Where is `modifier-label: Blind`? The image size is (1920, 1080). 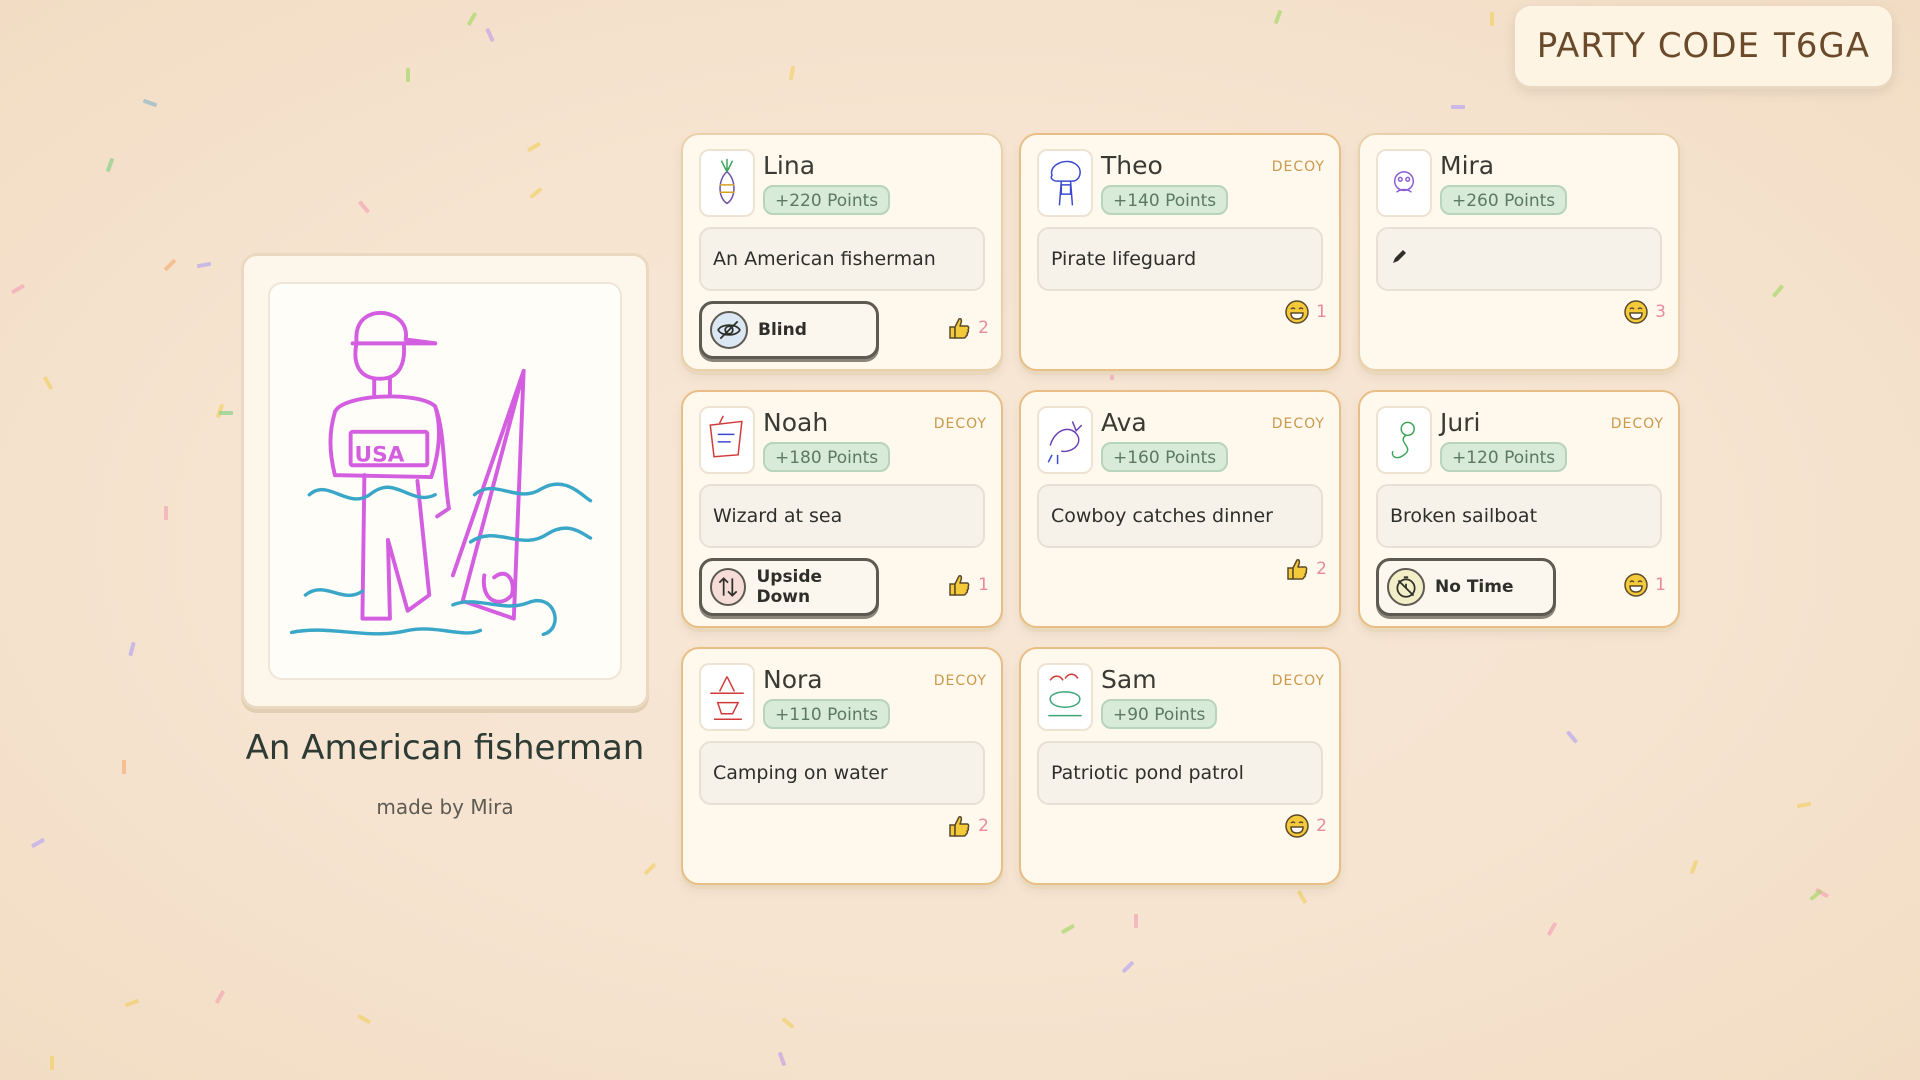 modifier-label: Blind is located at coordinates (782, 330).